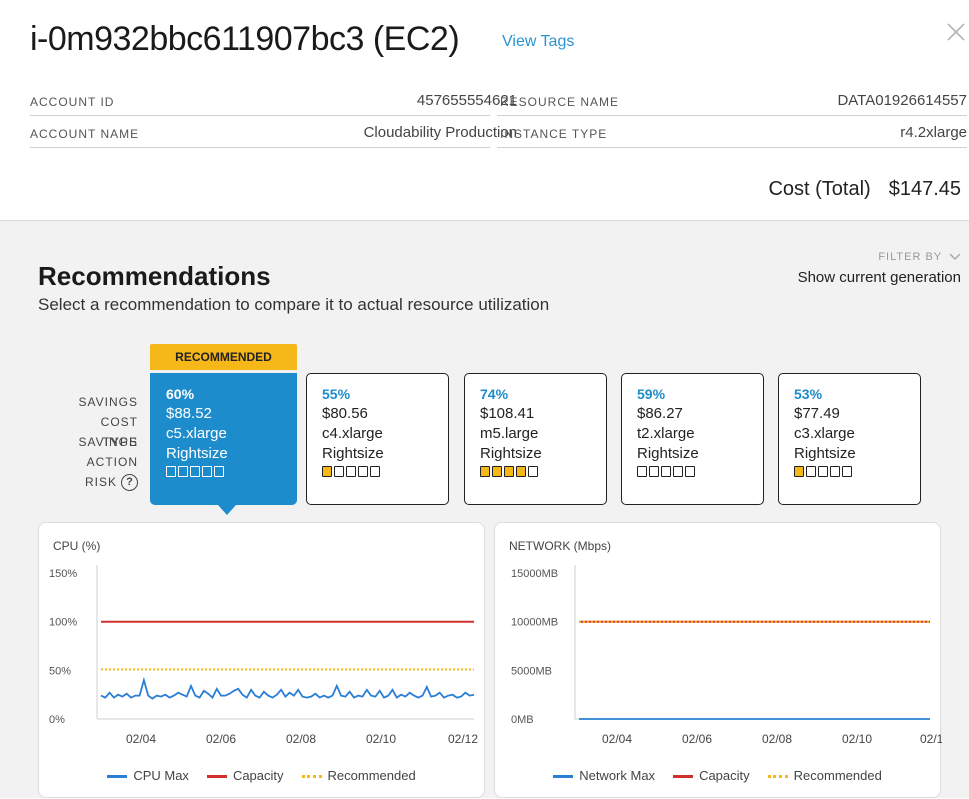 The image size is (969, 799). What do you see at coordinates (777, 739) in the screenshot?
I see `x-tick-label: 02/08` at bounding box center [777, 739].